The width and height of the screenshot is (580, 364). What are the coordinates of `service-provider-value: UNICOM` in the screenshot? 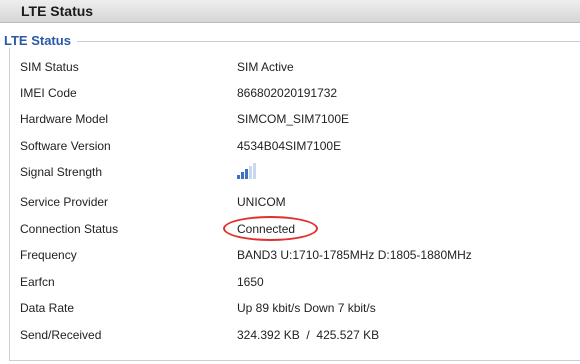 It's located at (261, 202).